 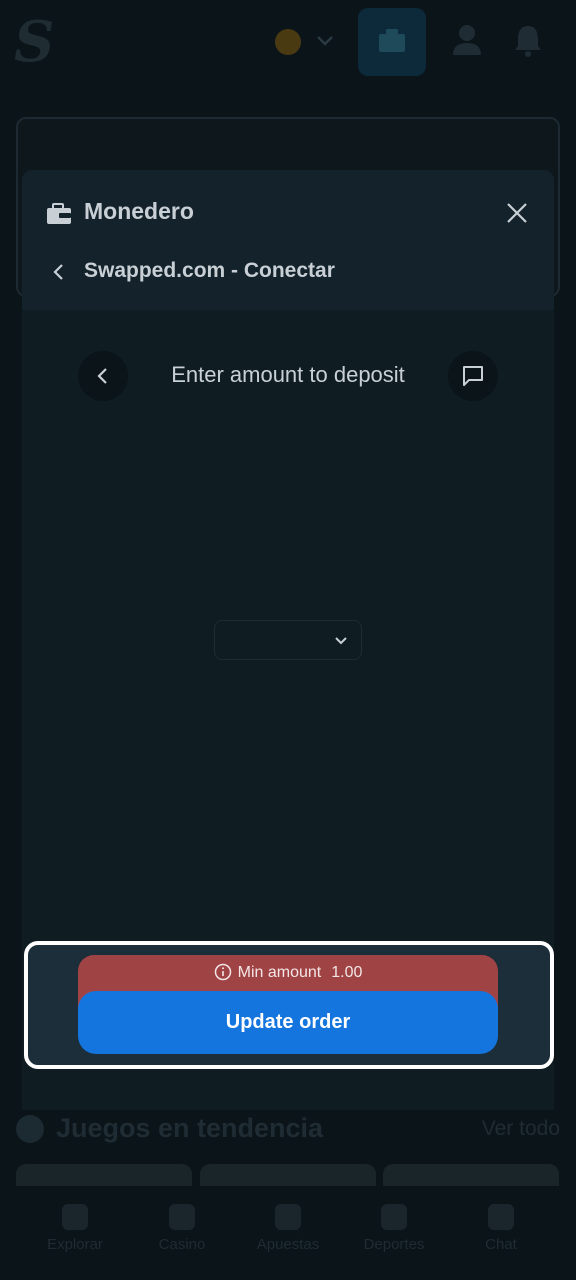 I want to click on nav-apuestas: Apuestas, so click(x=288, y=1228).